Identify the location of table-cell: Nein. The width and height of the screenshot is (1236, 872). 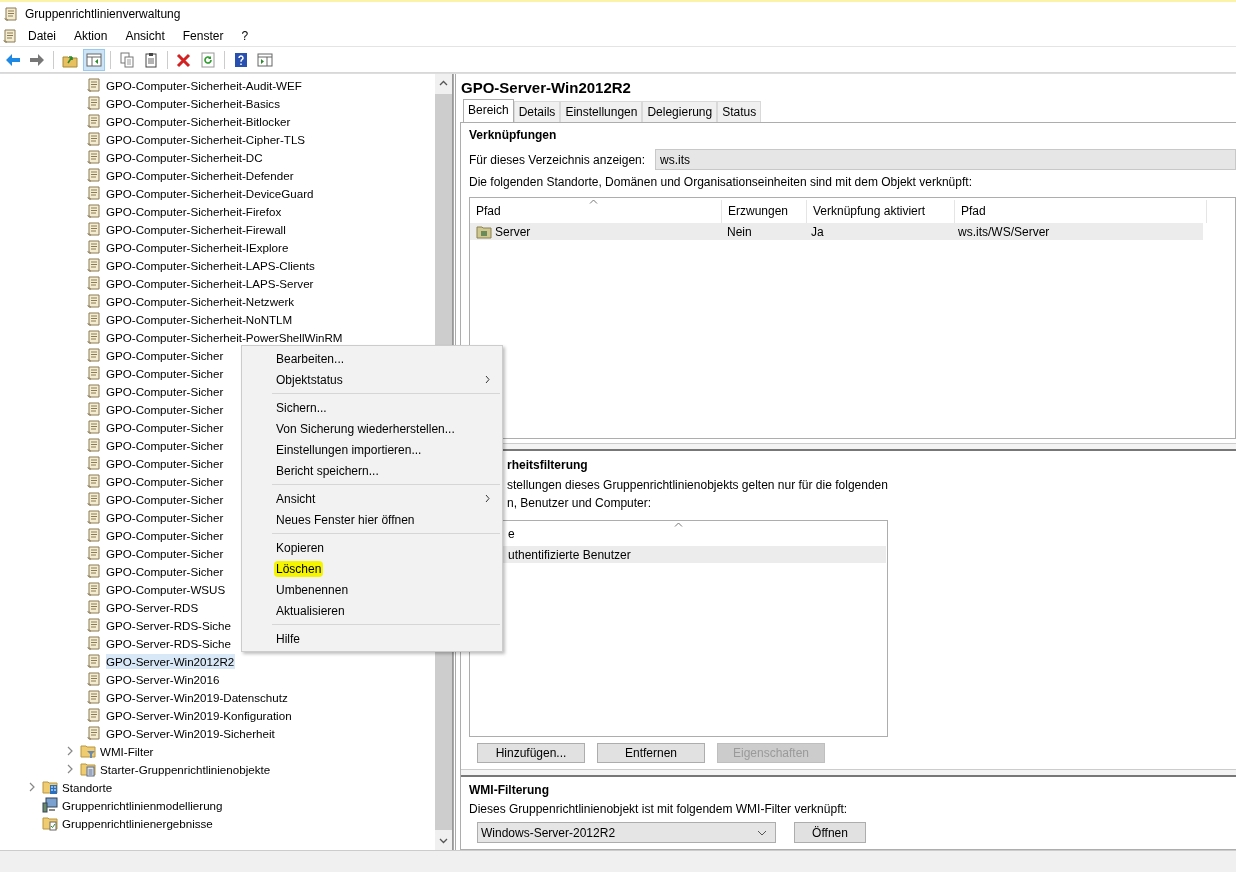
(739, 231).